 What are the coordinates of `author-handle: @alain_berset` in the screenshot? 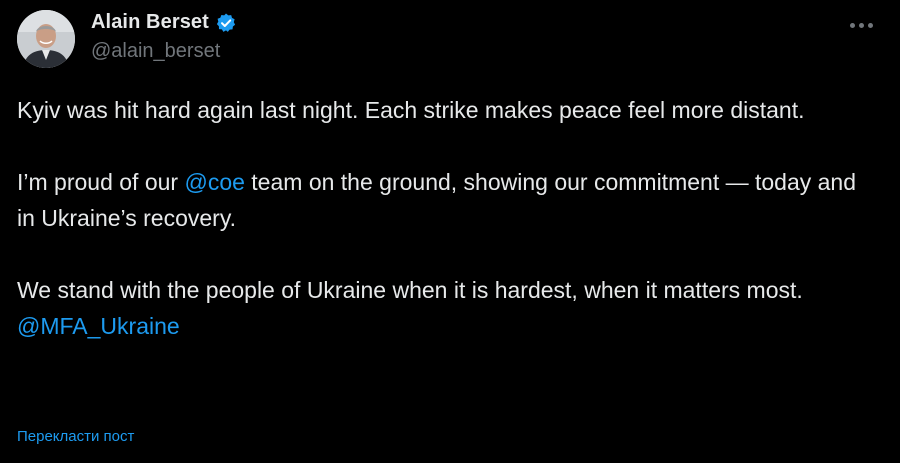 It's located at (155, 51).